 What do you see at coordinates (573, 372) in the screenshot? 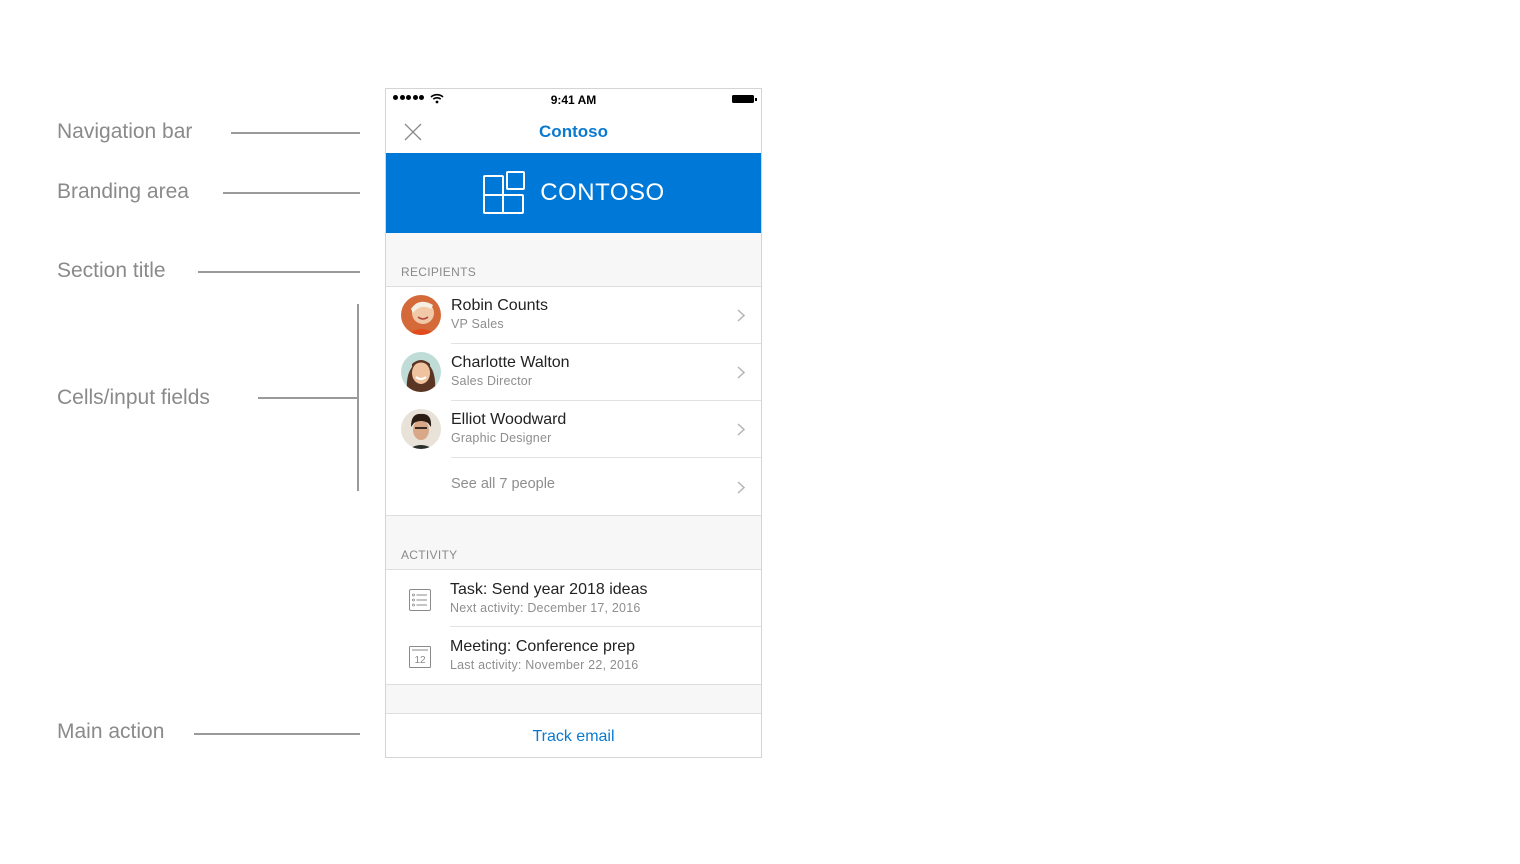
I see `recipient-cell: Charlotte Walton Sales Director` at bounding box center [573, 372].